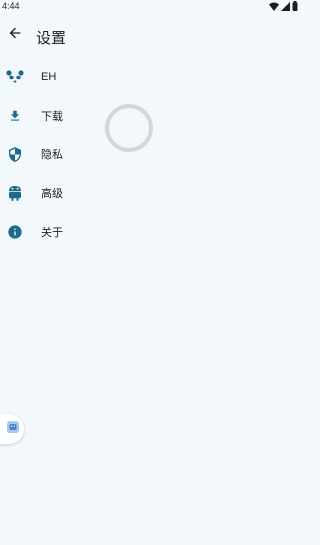  I want to click on loading-spinner, so click(129, 128).